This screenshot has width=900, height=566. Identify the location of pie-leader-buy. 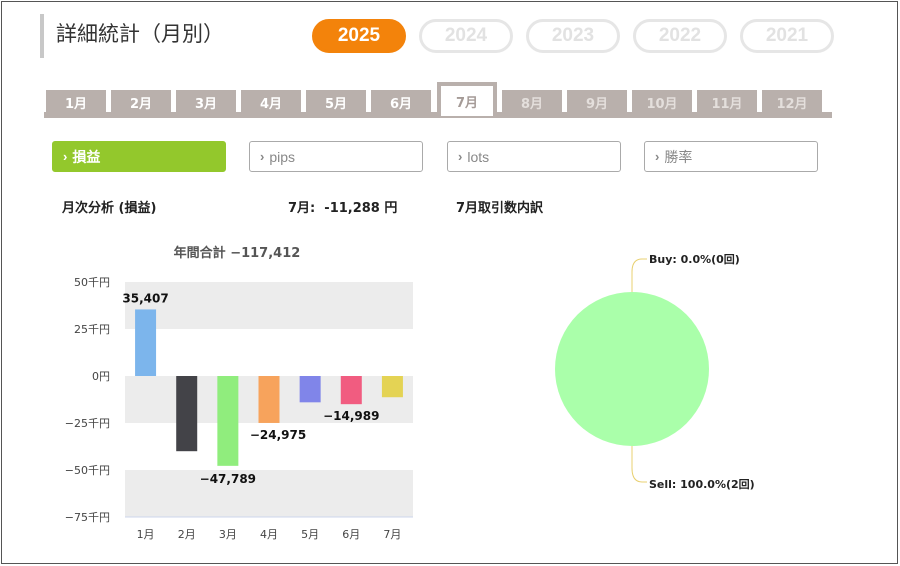
(639, 275).